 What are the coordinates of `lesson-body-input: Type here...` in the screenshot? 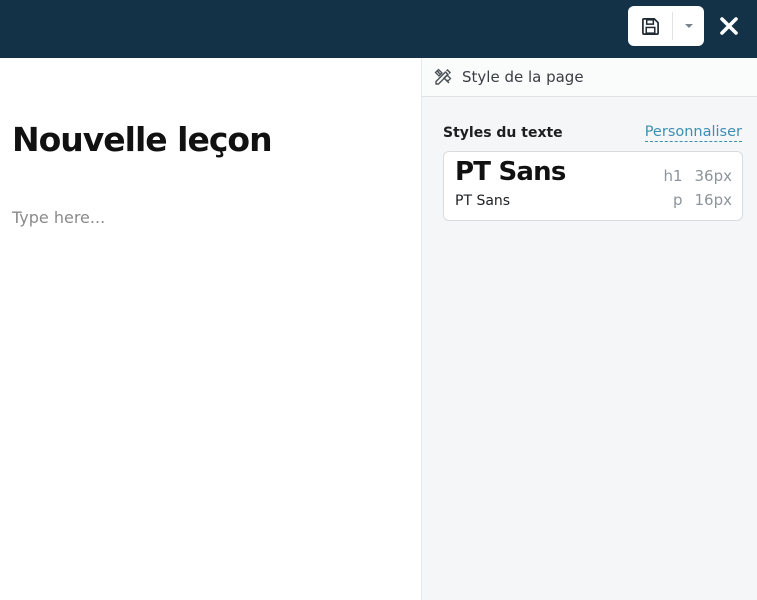 It's located at (58, 217).